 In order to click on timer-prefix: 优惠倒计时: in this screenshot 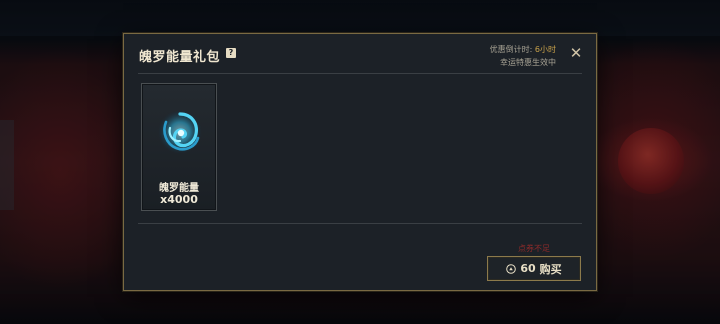, I will do `click(512, 49)`.